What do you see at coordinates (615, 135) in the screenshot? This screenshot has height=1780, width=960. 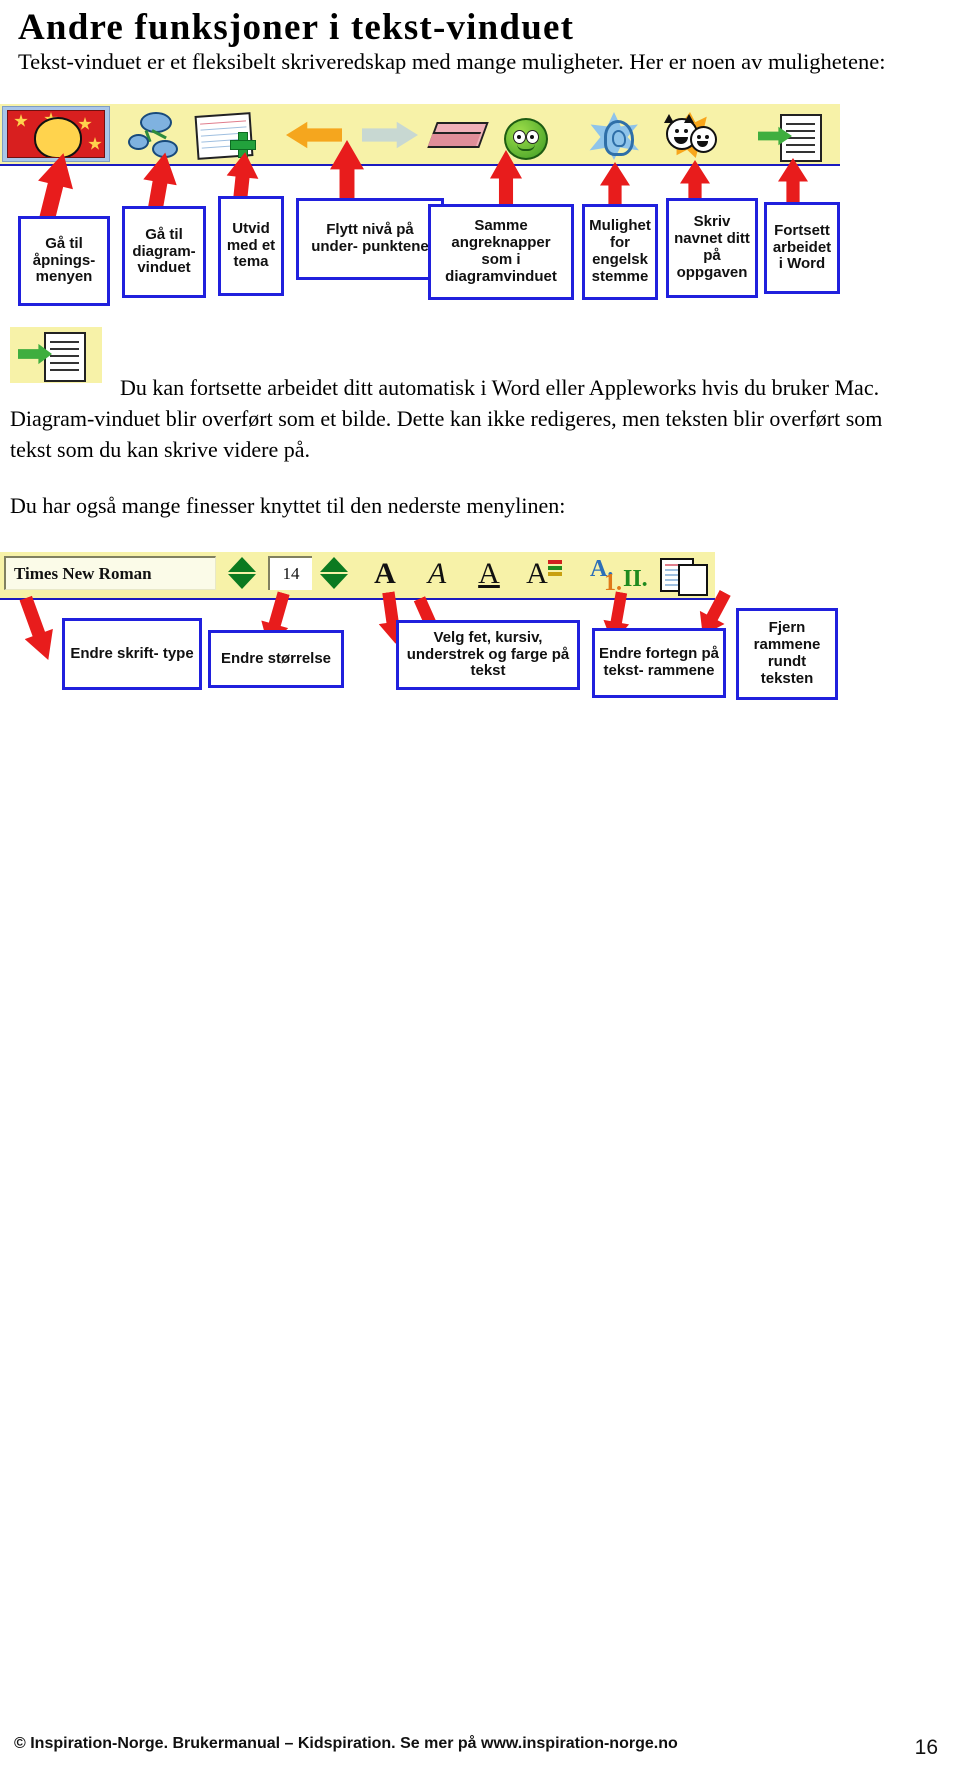 I see `listen-ear-icon` at bounding box center [615, 135].